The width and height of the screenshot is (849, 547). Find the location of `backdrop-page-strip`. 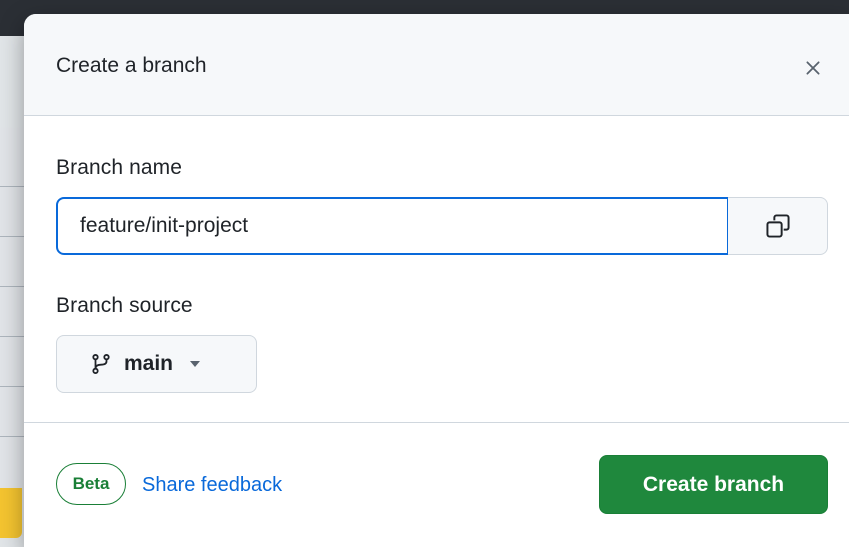

backdrop-page-strip is located at coordinates (13, 291).